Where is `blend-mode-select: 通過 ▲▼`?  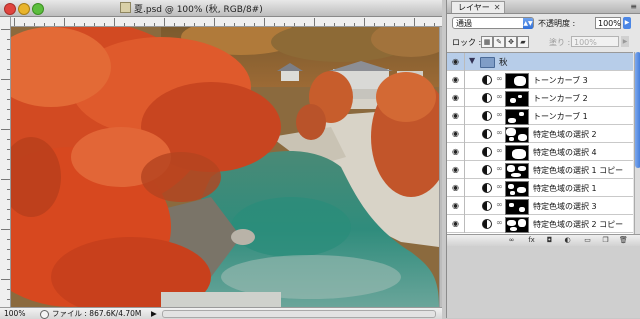 blend-mode-select: 通過 ▲▼ is located at coordinates (493, 23).